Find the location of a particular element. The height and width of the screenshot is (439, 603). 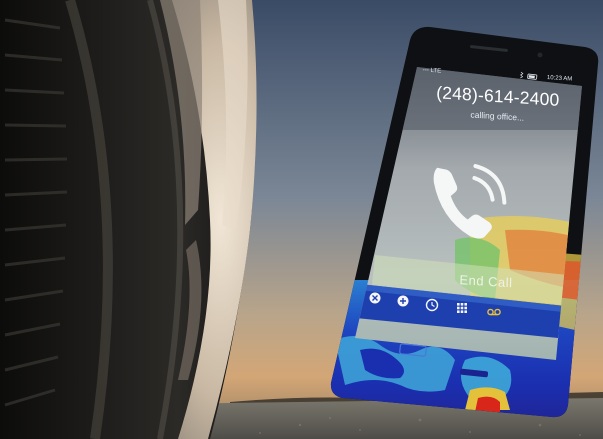

keypad-icon is located at coordinates (462, 308).